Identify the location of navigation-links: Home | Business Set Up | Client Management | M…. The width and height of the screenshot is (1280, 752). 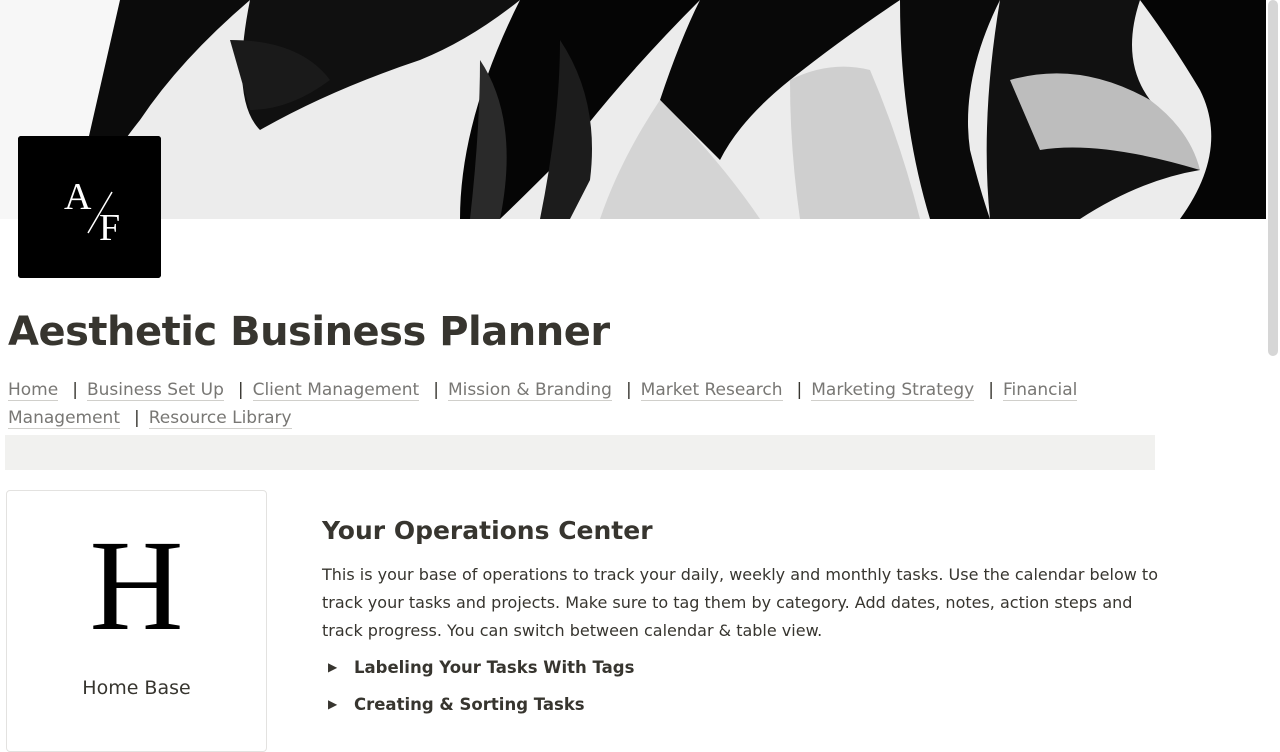
(558, 404).